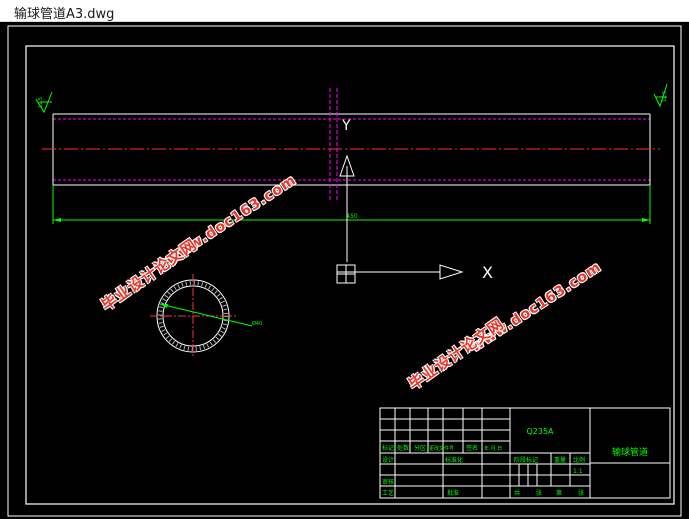 The width and height of the screenshot is (689, 519). What do you see at coordinates (559, 493) in the screenshot?
I see `tb-sheet-3: 第` at bounding box center [559, 493].